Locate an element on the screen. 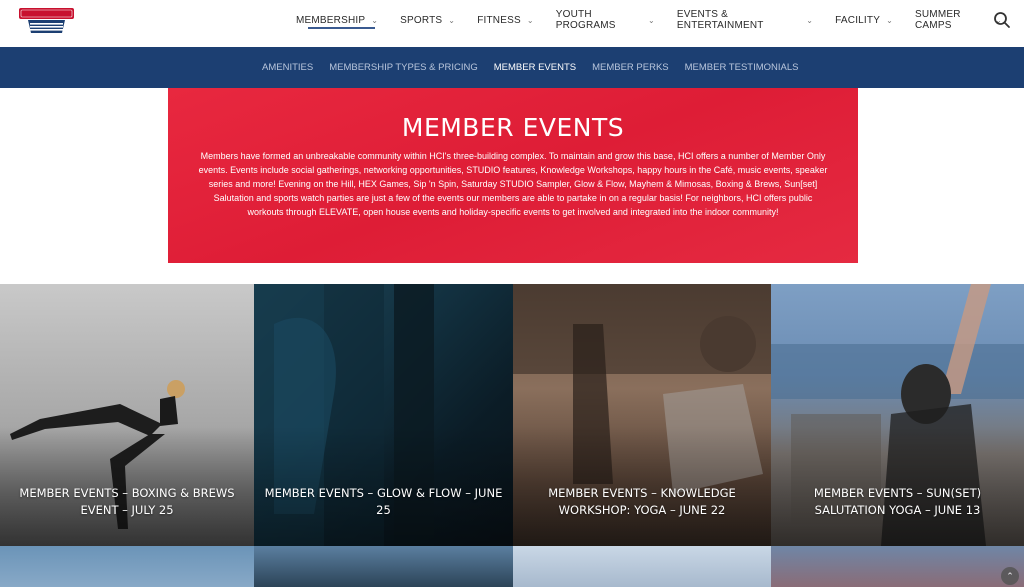 Image resolution: width=1024 pixels, height=587 pixels. nav-membership: Membership ⌄ is located at coordinates (337, 20).